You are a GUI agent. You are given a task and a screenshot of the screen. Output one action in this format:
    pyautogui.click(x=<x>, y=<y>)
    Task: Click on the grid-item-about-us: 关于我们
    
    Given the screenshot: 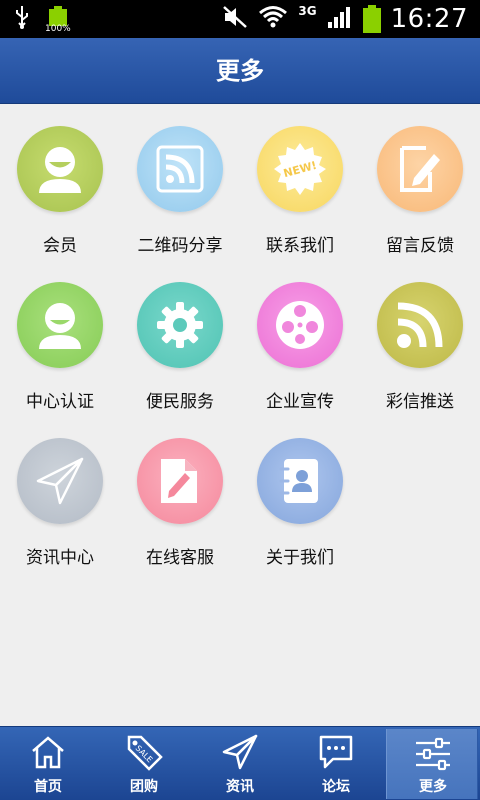 What is the action you would take?
    pyautogui.click(x=300, y=494)
    